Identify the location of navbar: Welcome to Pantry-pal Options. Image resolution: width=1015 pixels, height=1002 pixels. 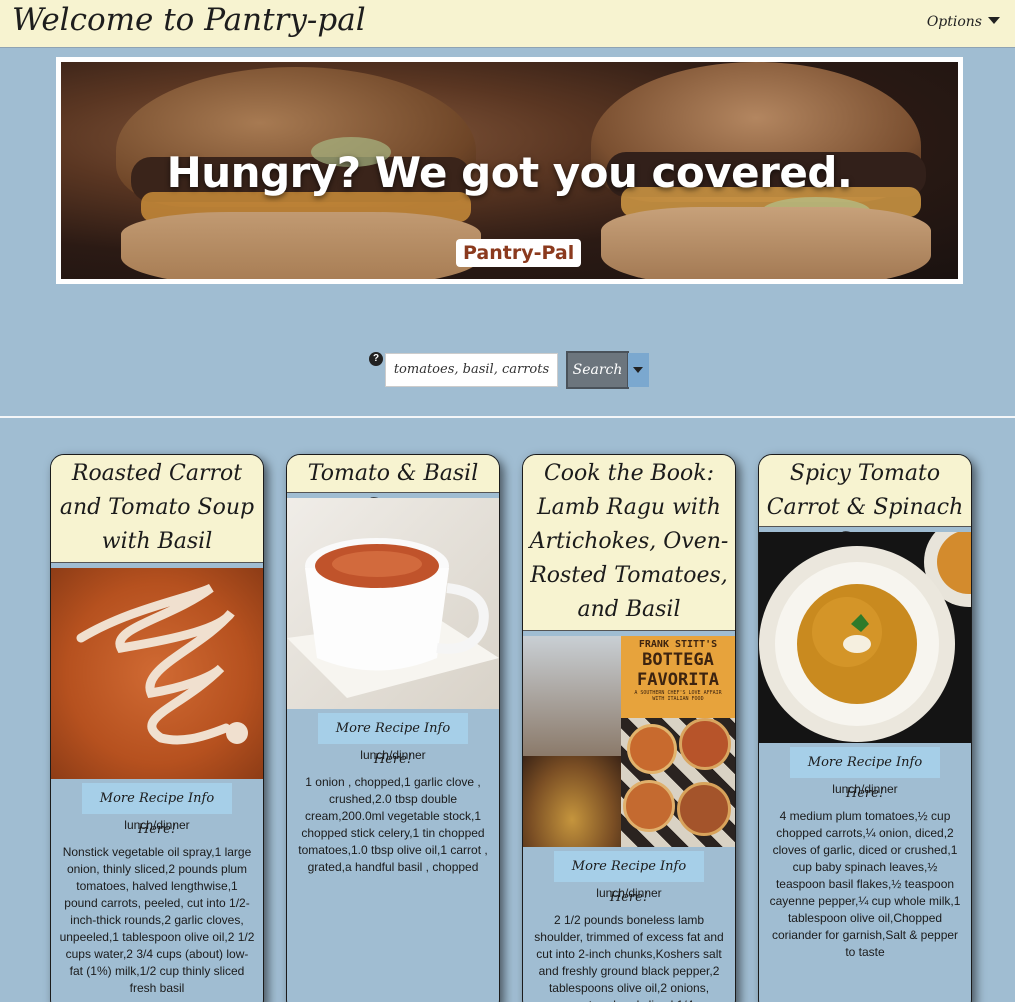
(507, 24).